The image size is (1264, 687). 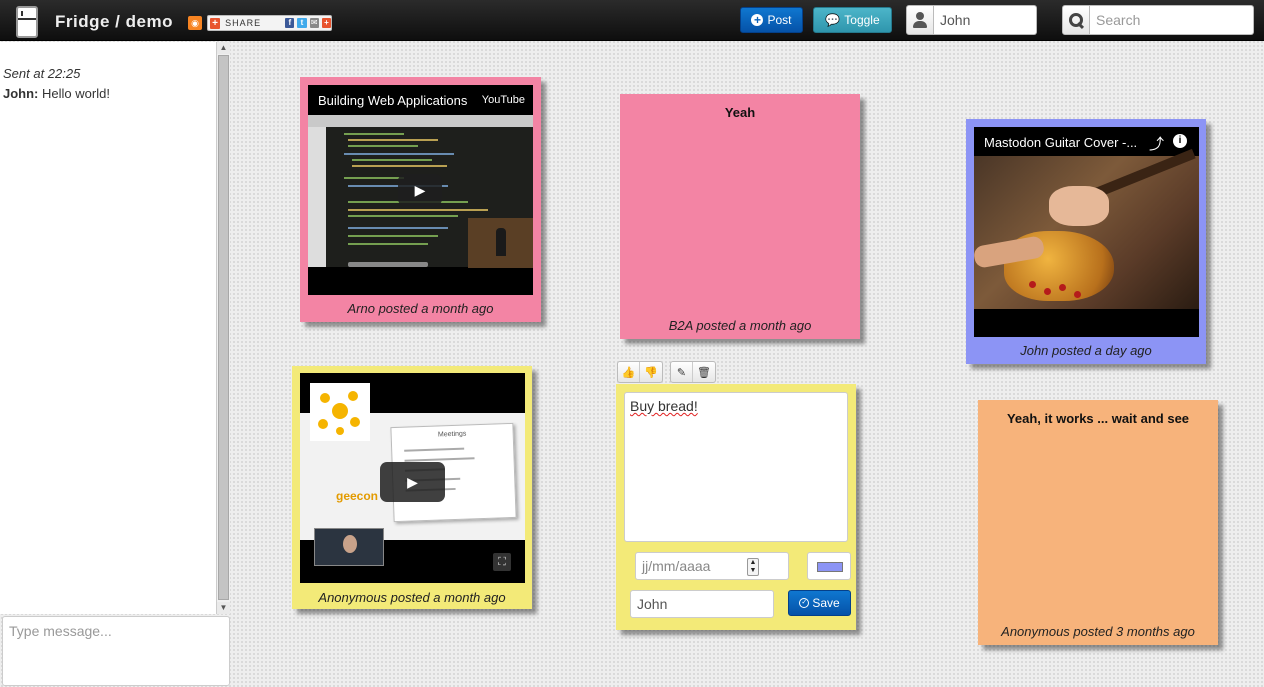 I want to click on note-edit-toolbar: 👍 👎 ✎ 🗑, so click(x=666, y=372).